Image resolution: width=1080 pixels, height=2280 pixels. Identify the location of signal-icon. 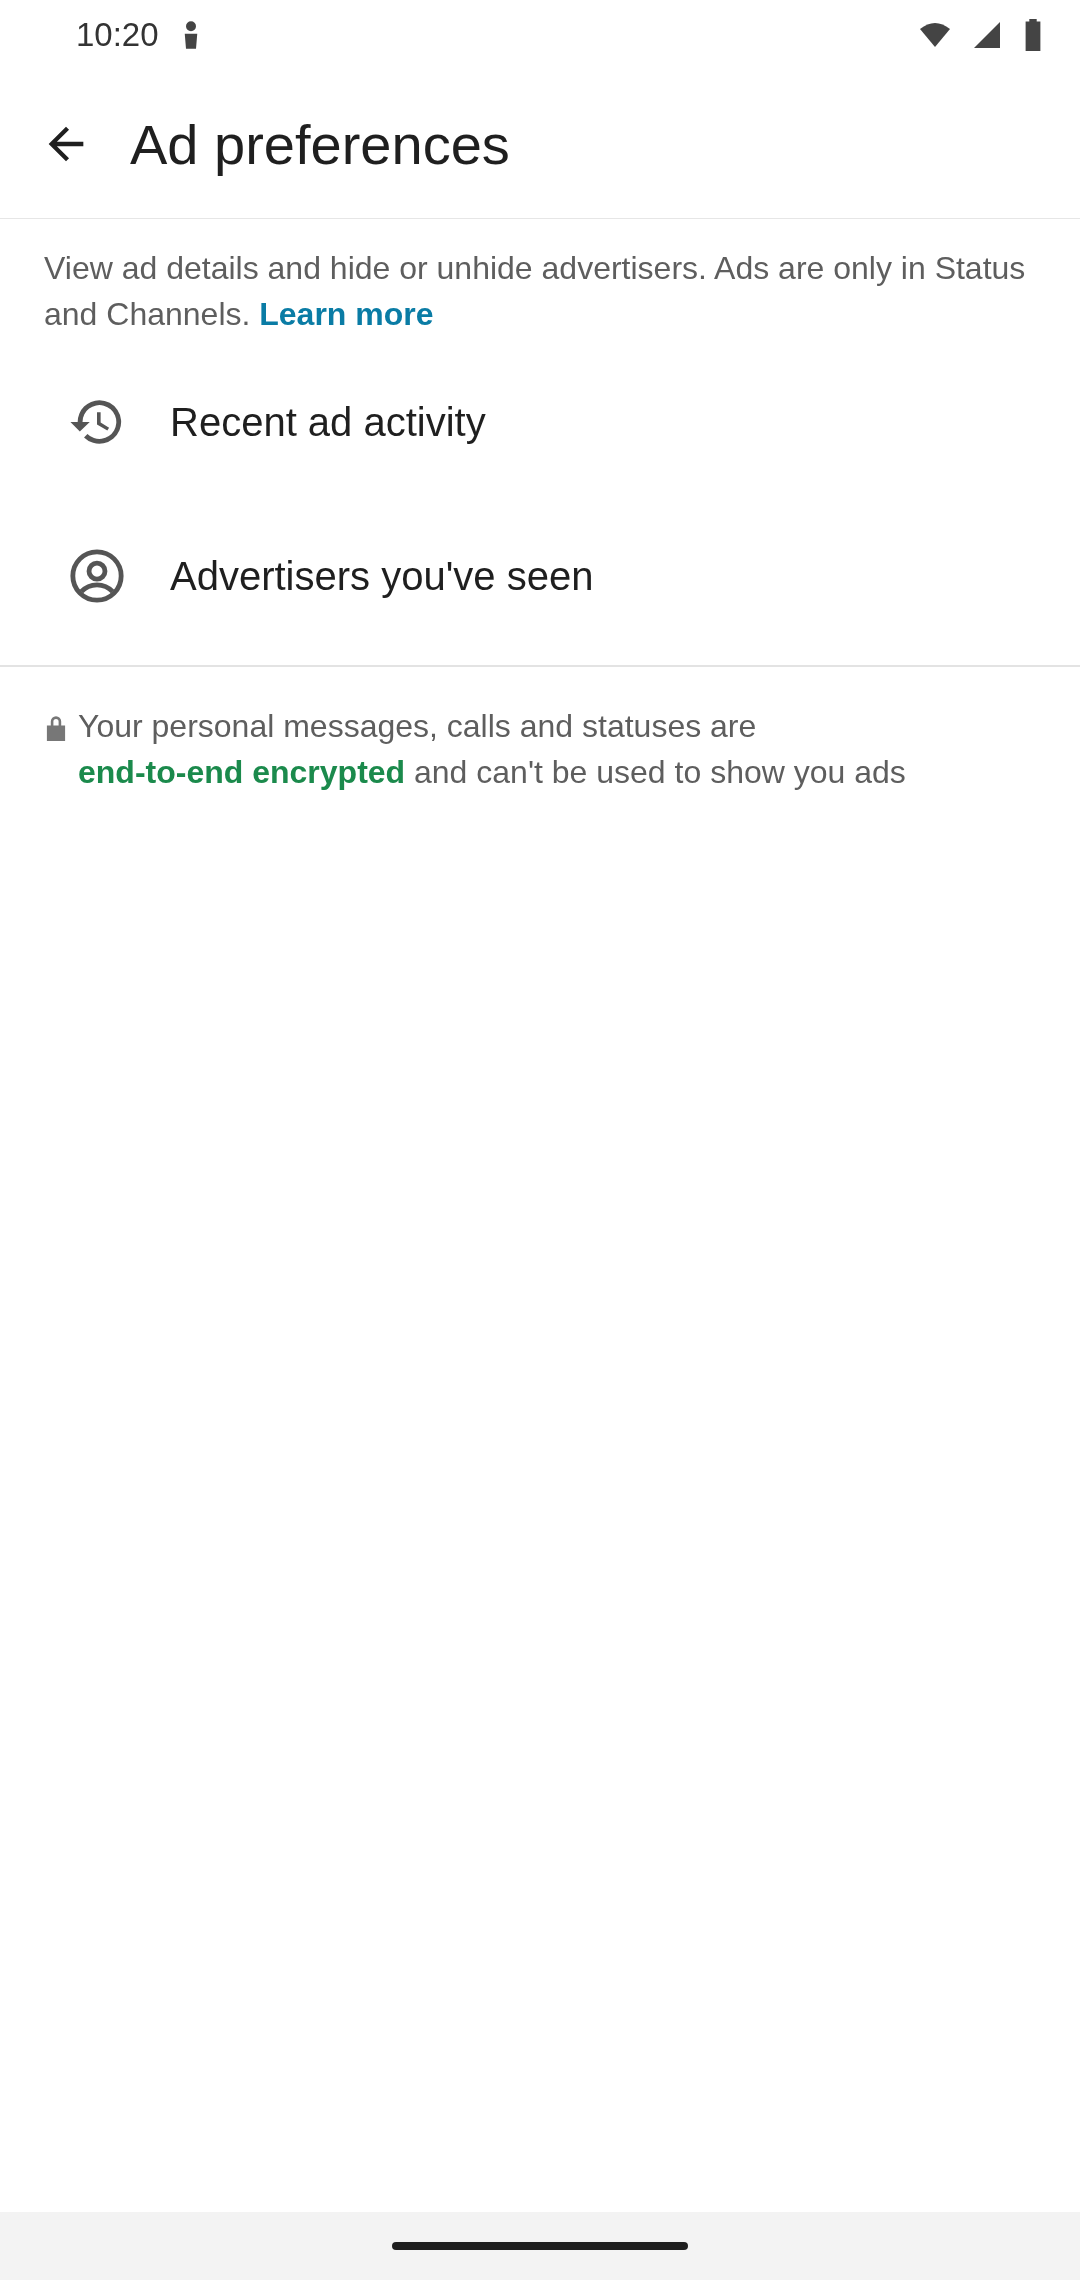
(987, 35).